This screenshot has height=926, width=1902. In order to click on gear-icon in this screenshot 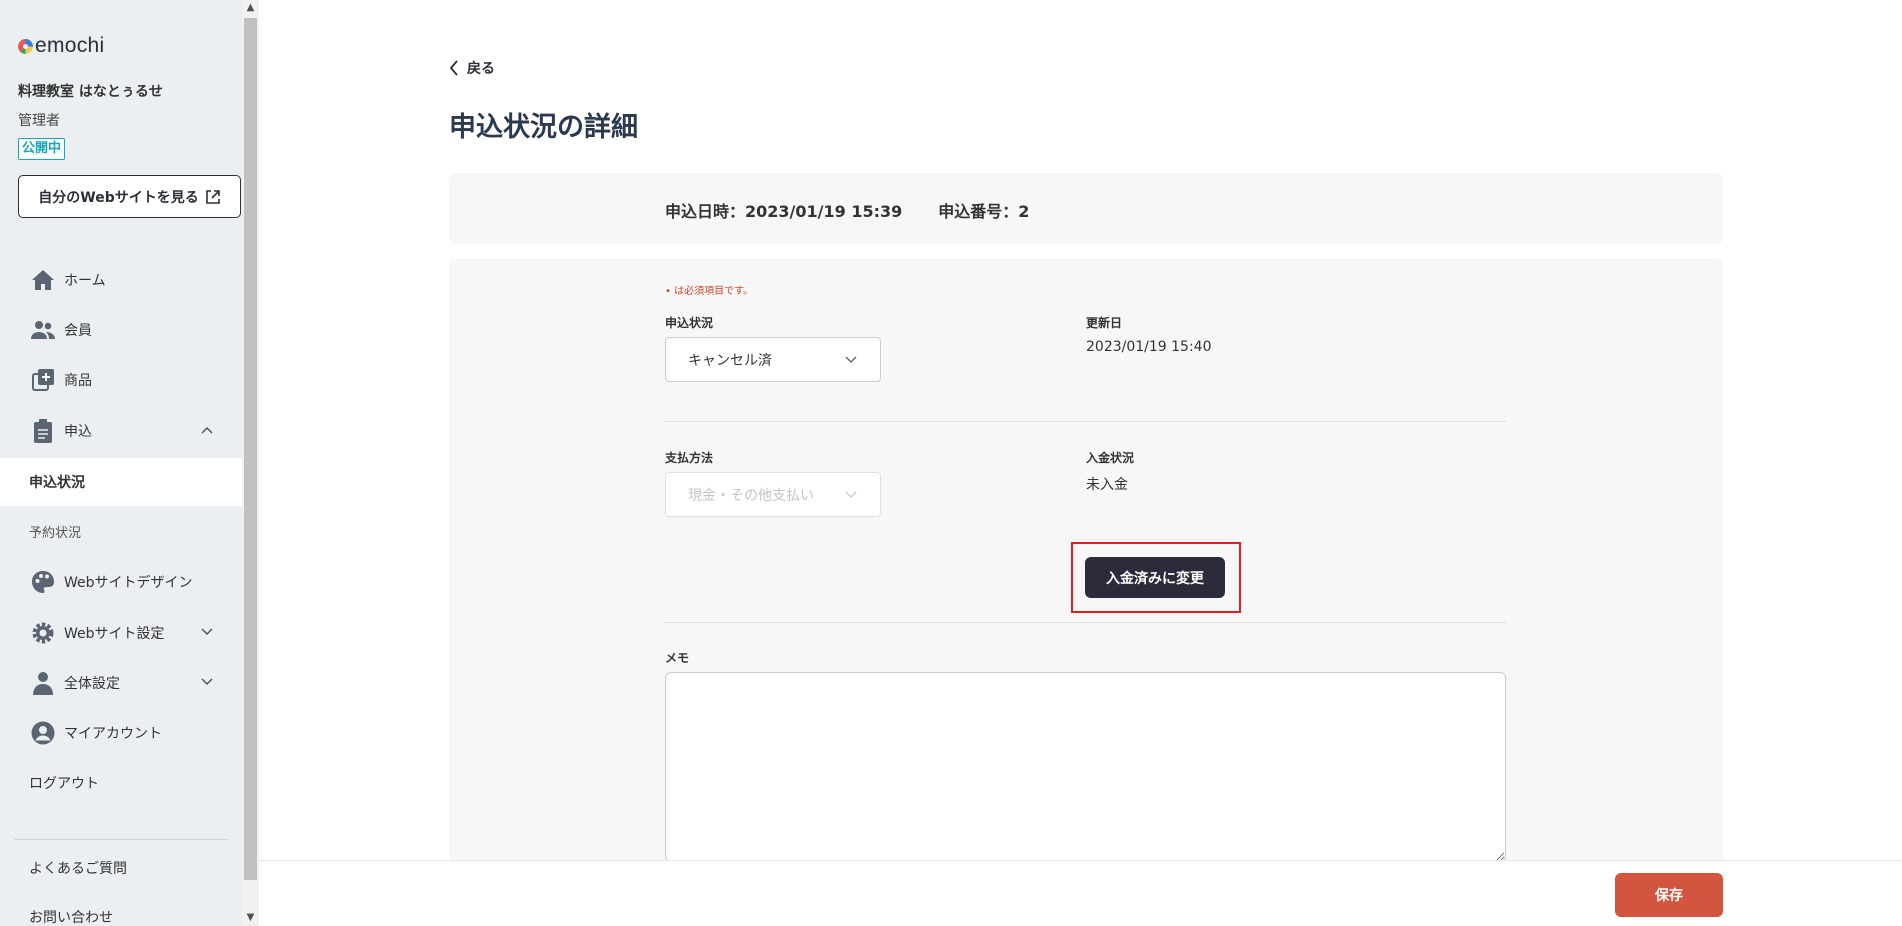, I will do `click(43, 633)`.